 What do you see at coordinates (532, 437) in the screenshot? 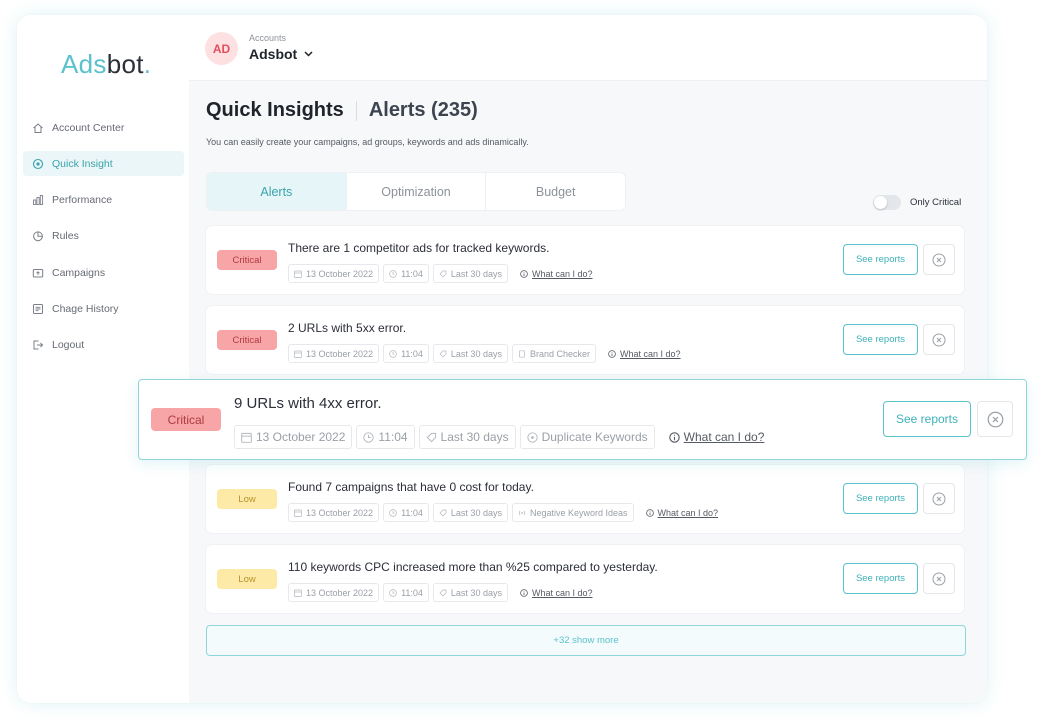
I see `duplicate-icon` at bounding box center [532, 437].